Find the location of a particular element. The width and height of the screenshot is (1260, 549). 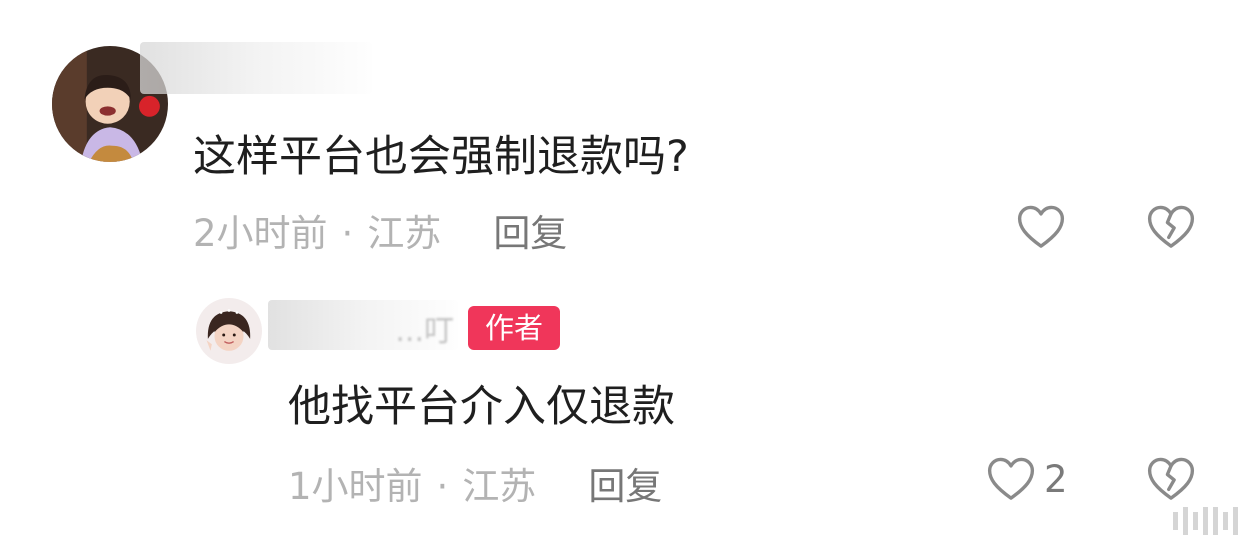

comment-text: 他找平台介入仅退款 is located at coordinates (481, 407).